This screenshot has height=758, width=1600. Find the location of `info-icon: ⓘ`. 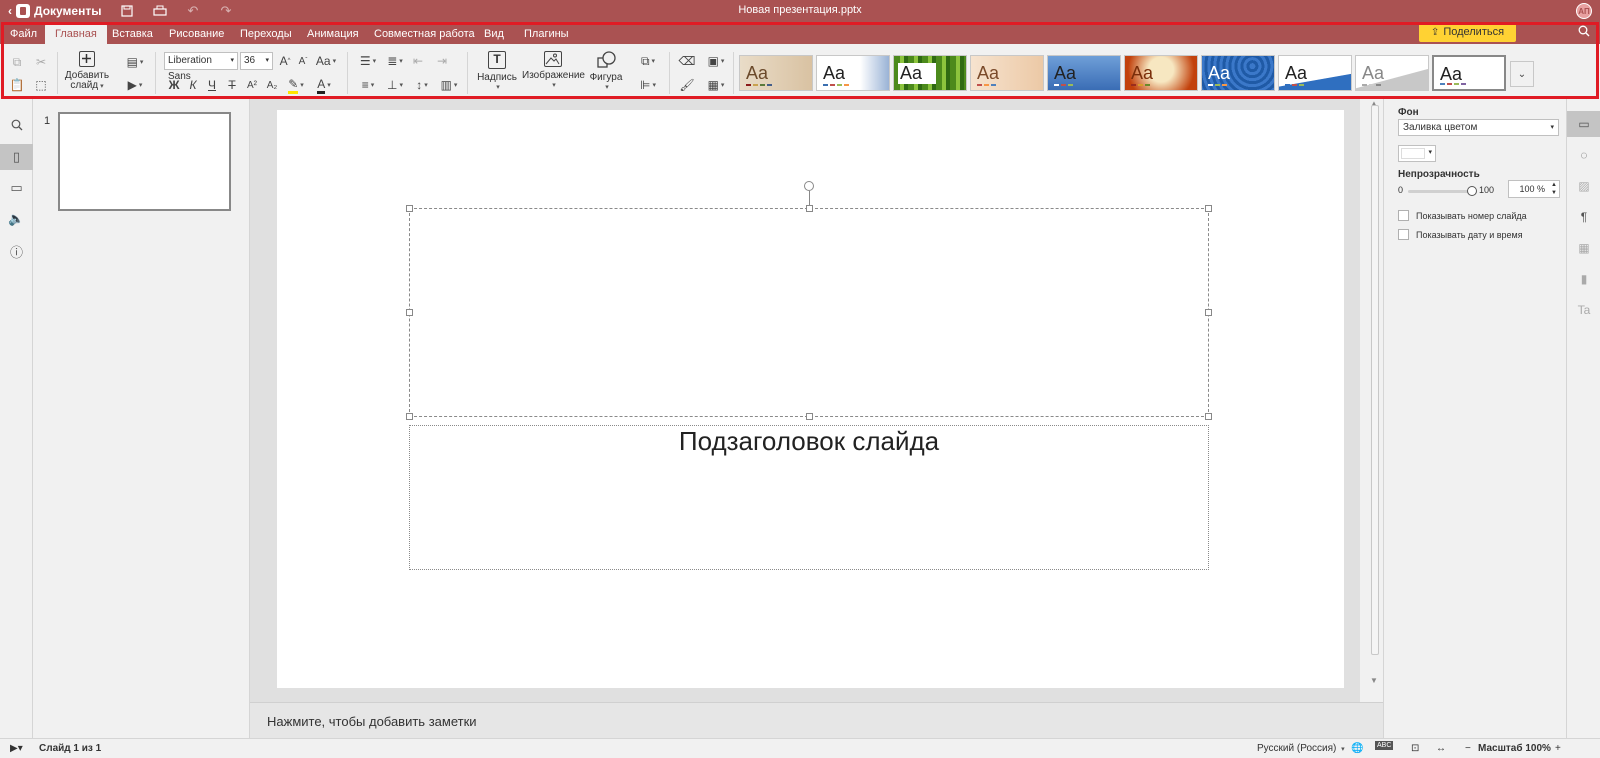

info-icon: ⓘ is located at coordinates (16, 251).